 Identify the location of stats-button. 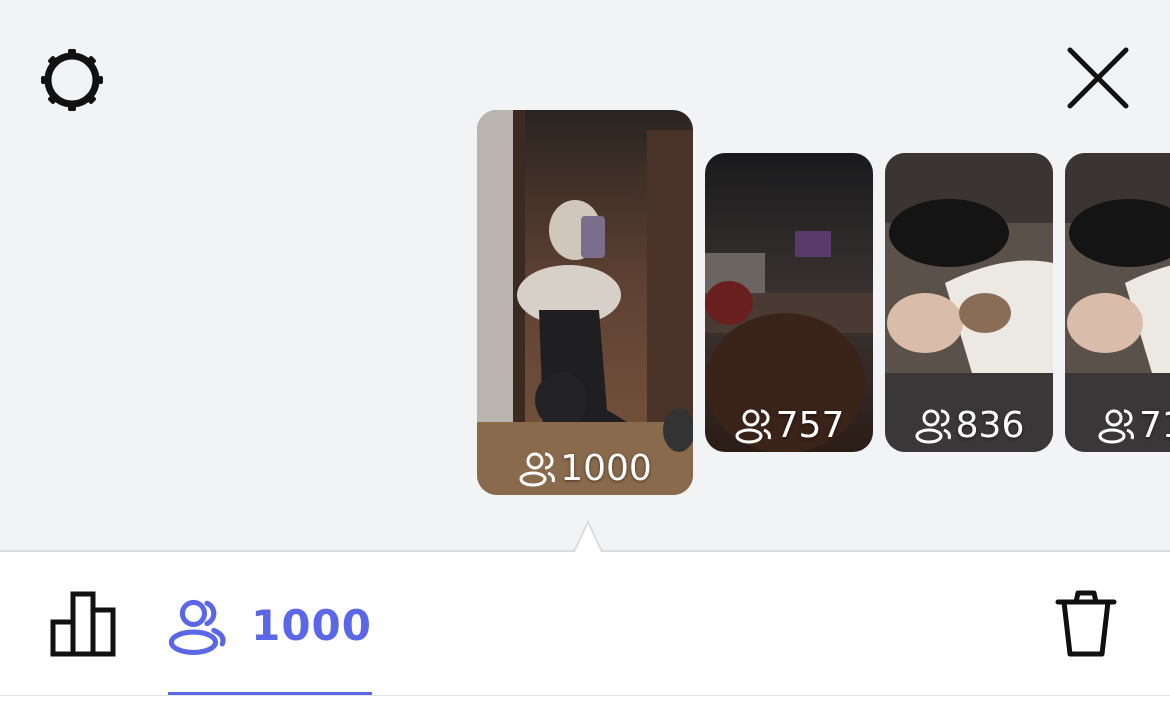
(84, 624).